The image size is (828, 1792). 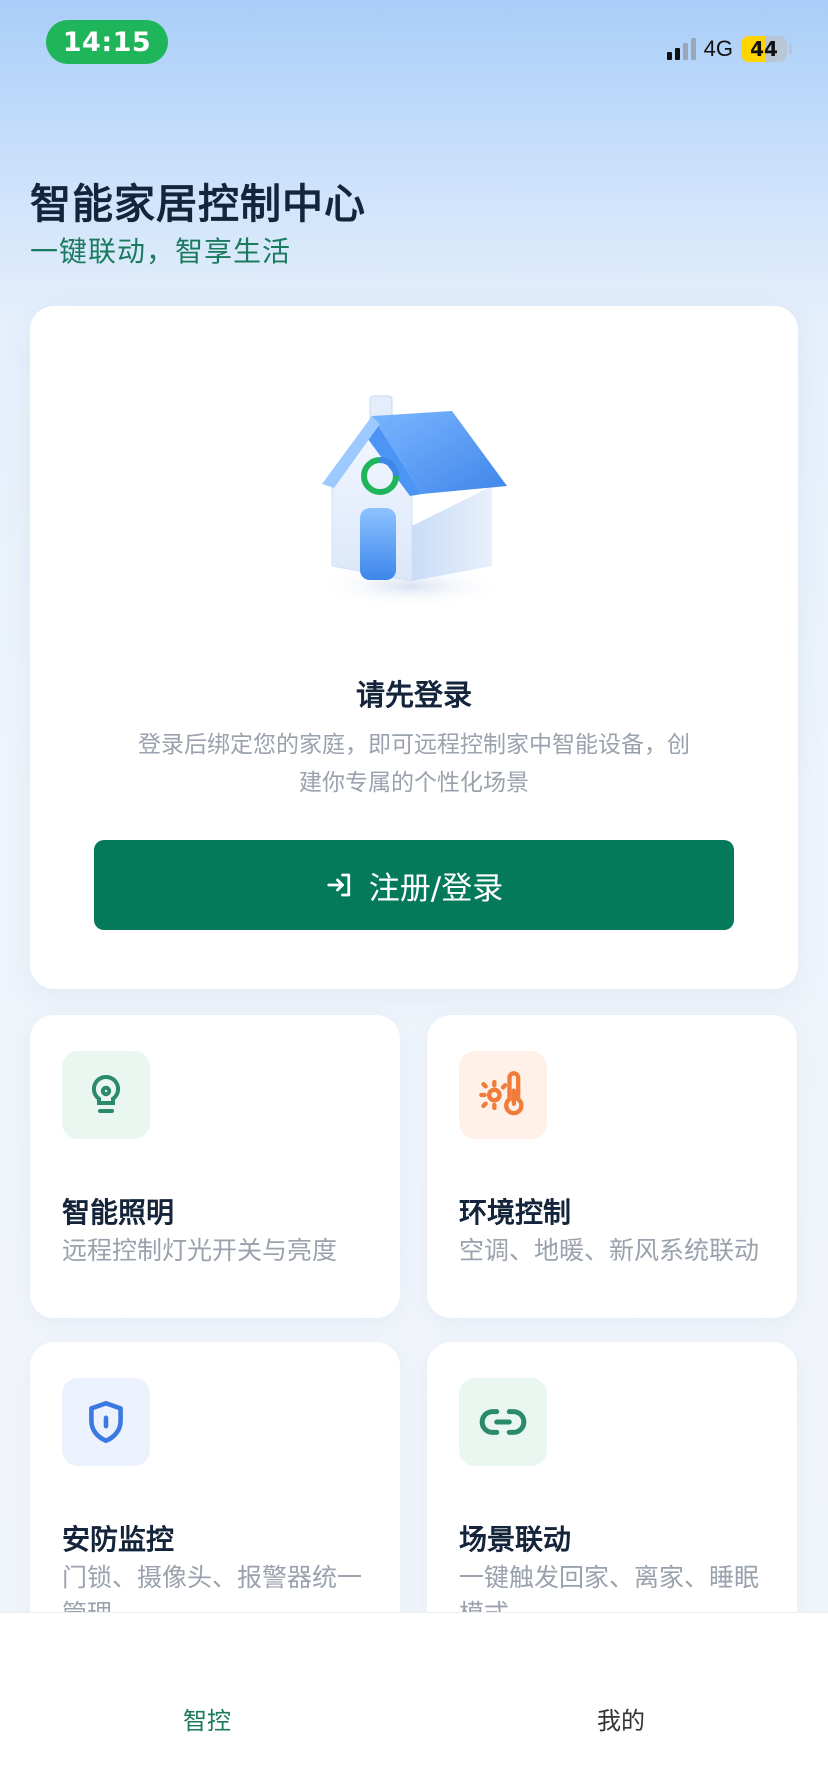 I want to click on battery-icon: 44, so click(x=764, y=49).